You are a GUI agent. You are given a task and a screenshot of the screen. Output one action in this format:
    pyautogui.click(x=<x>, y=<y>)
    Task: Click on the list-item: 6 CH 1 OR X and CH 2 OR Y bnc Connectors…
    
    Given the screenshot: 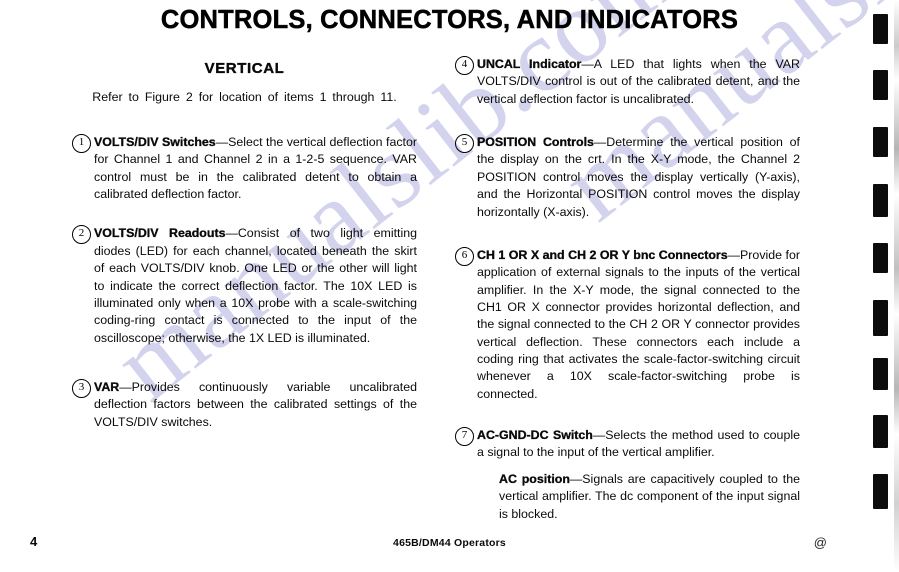 What is the action you would take?
    pyautogui.click(x=627, y=324)
    